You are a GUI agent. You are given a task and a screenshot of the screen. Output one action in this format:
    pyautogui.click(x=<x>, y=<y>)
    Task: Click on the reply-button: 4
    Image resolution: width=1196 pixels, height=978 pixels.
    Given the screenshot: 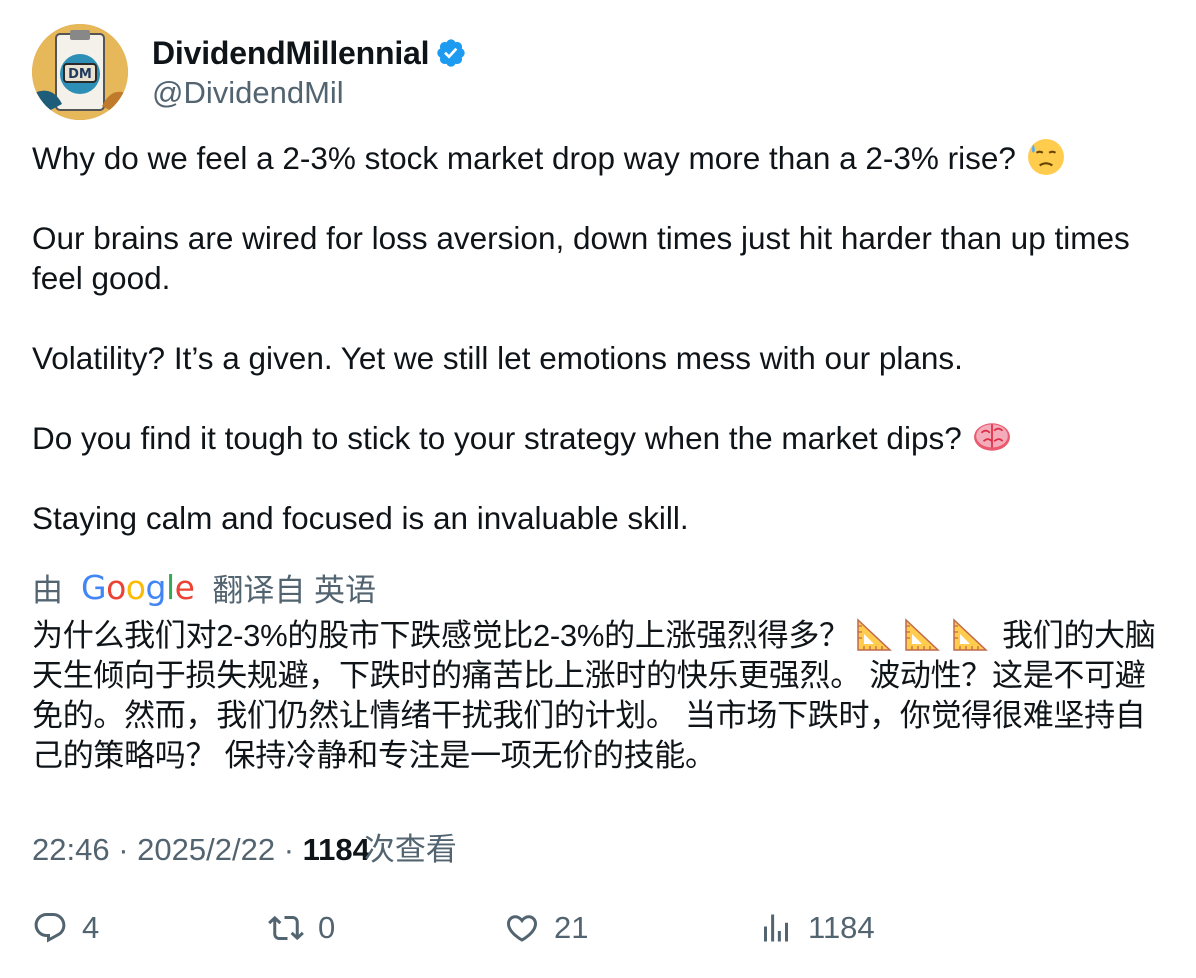 What is the action you would take?
    pyautogui.click(x=65, y=928)
    